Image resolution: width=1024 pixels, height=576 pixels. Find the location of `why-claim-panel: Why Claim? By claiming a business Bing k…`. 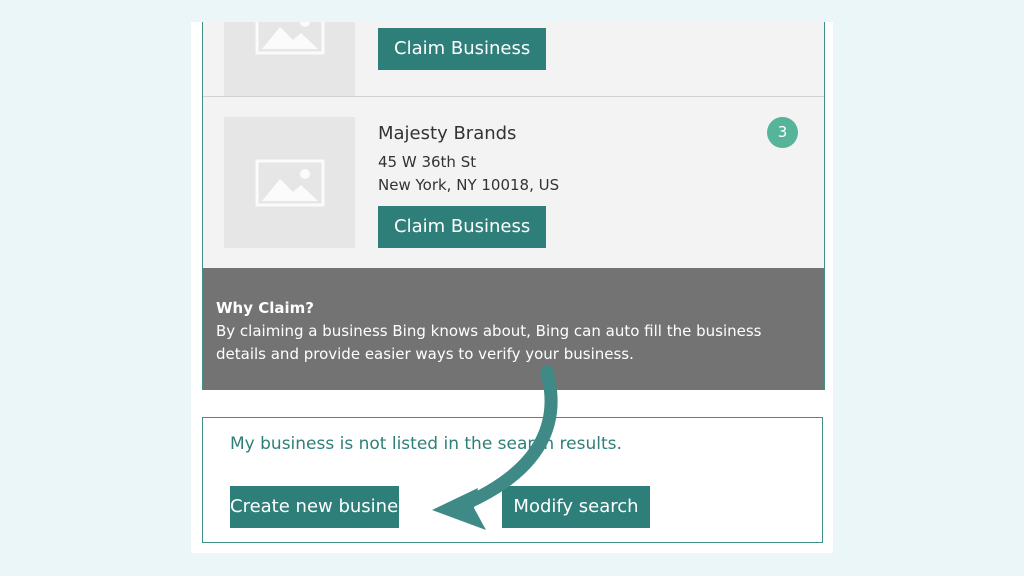

why-claim-panel: Why Claim? By claiming a business Bing k… is located at coordinates (513, 329).